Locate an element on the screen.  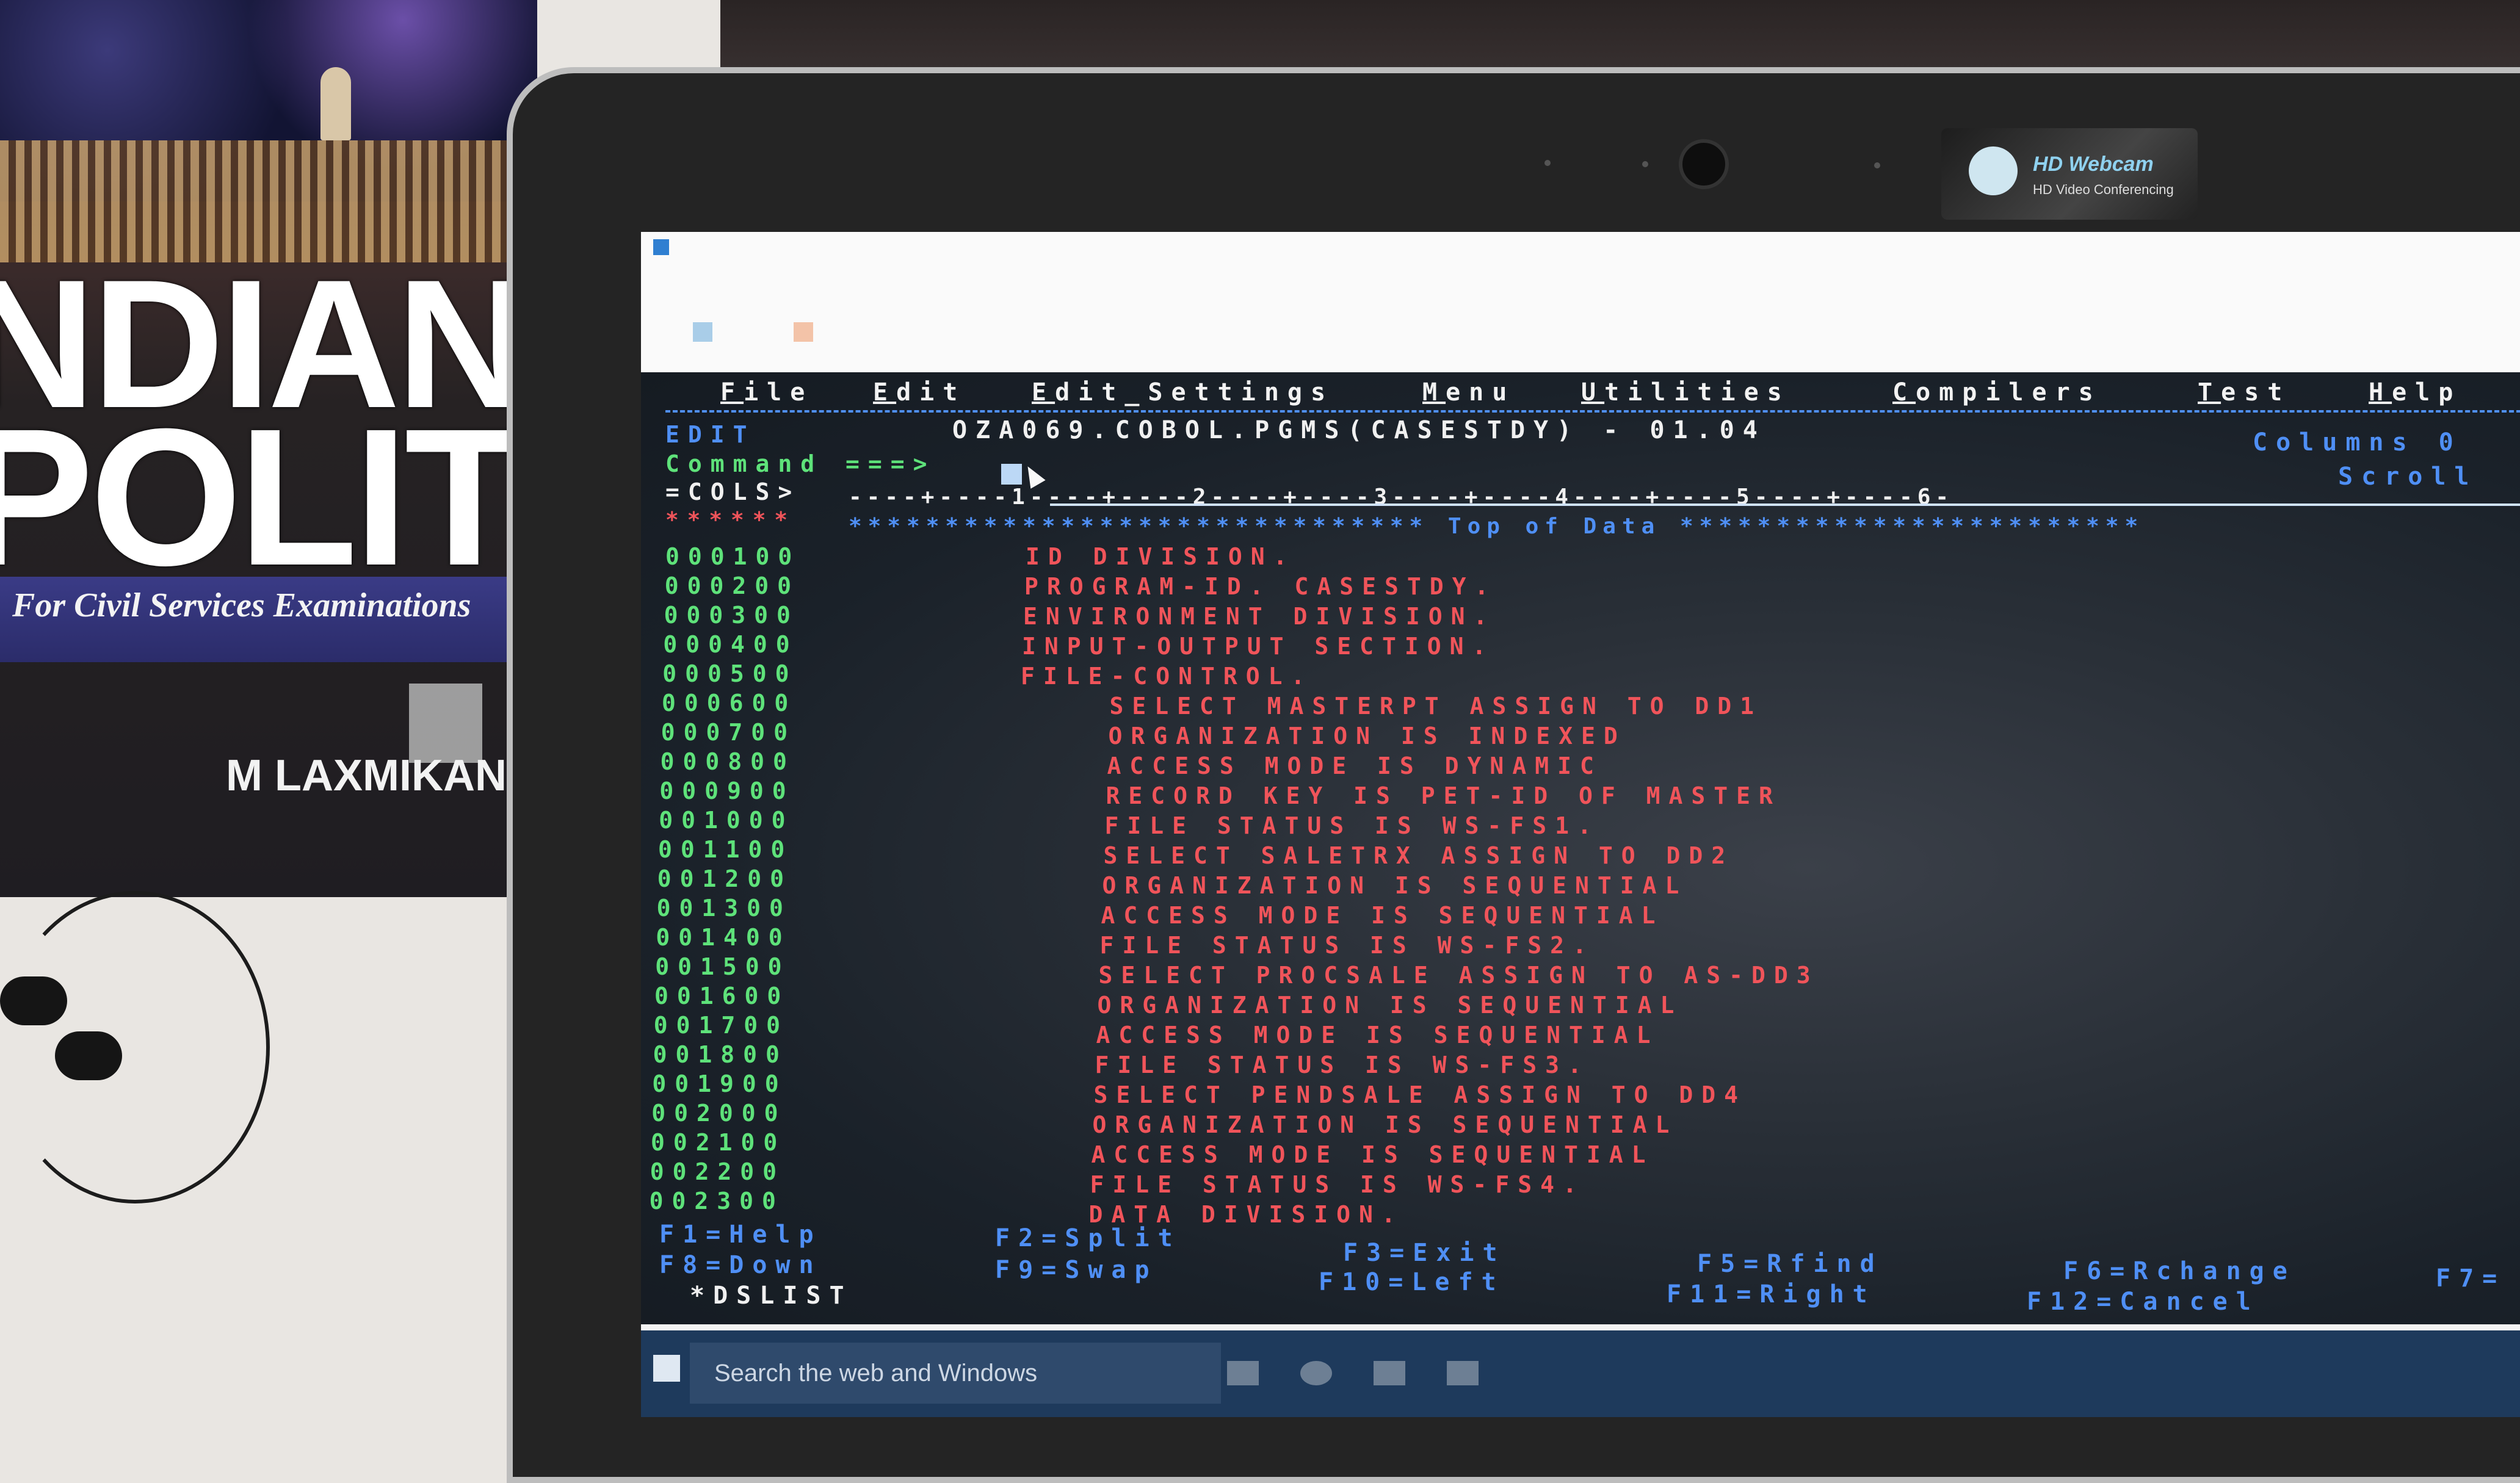
taskbar-search-box: Search the web and Windows is located at coordinates (955, 1373).